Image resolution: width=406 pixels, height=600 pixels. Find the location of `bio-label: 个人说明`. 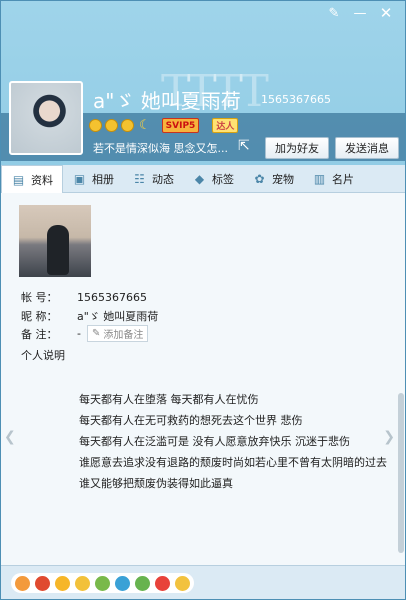

bio-label: 个人说明 is located at coordinates (43, 355).